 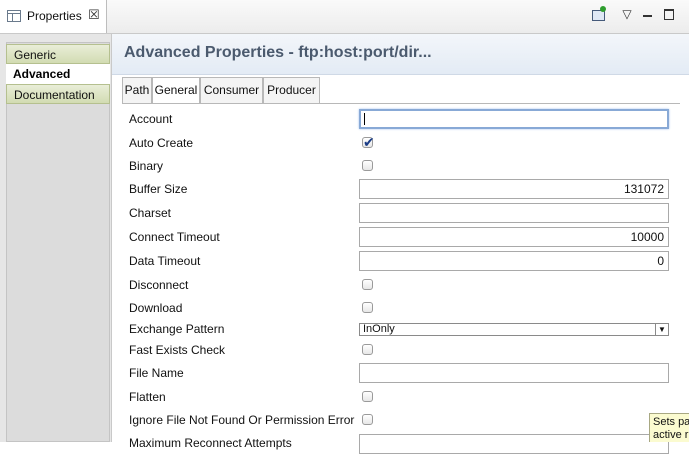 I want to click on connect-timeout-input: 10000, so click(x=514, y=237).